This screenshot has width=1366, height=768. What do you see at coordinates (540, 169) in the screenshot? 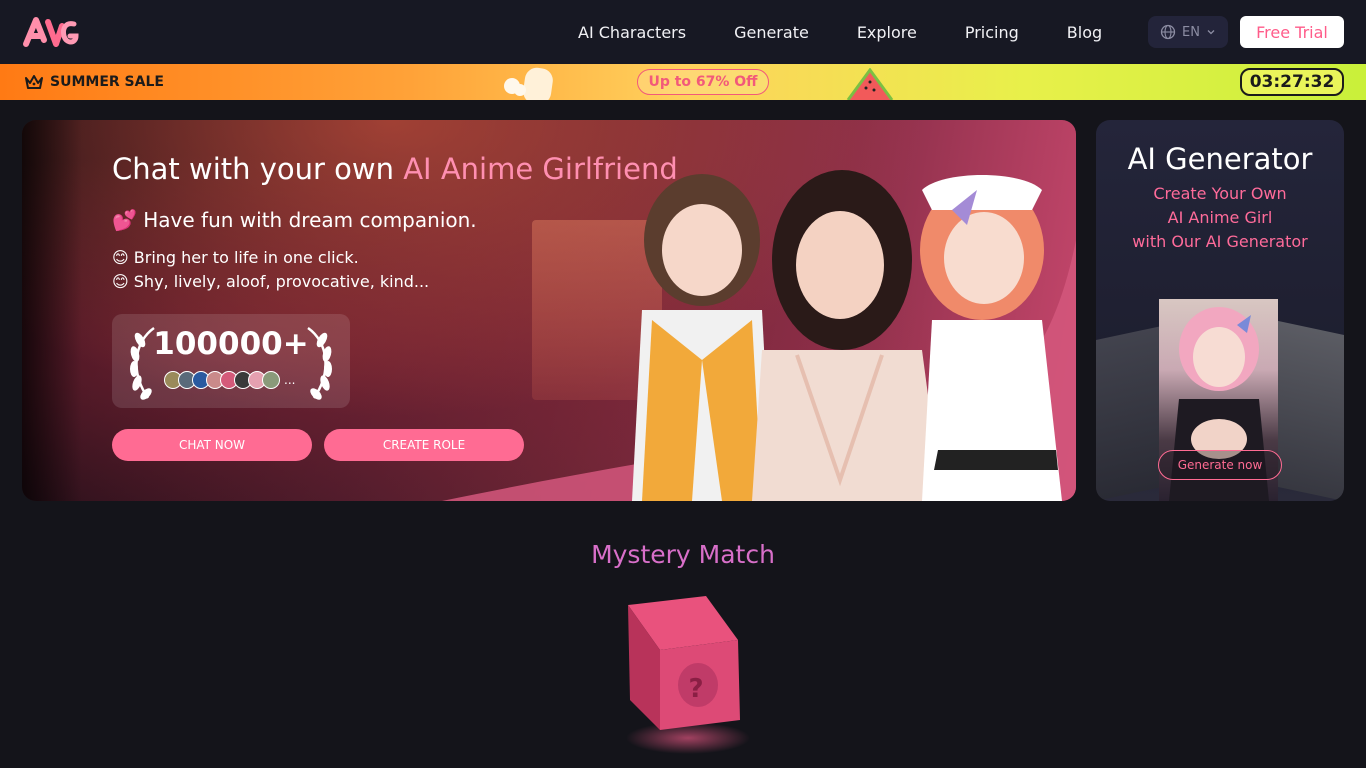
I see `hero-title-accent: AI Anime Girlfriend` at bounding box center [540, 169].